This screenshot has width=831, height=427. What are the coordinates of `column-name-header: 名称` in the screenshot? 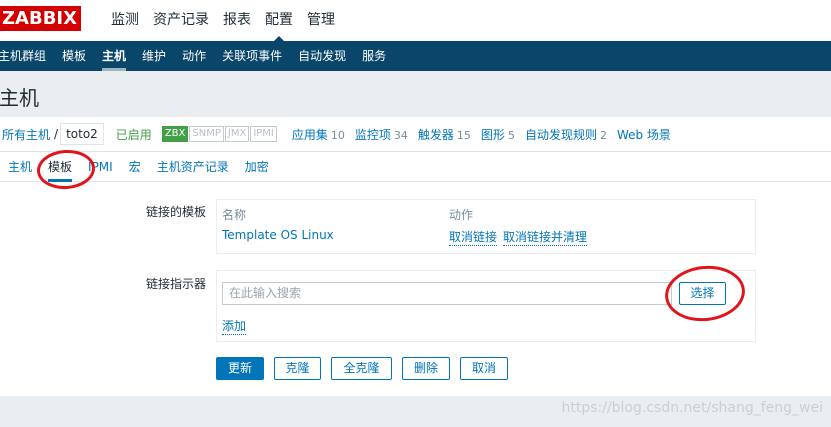 It's located at (234, 215).